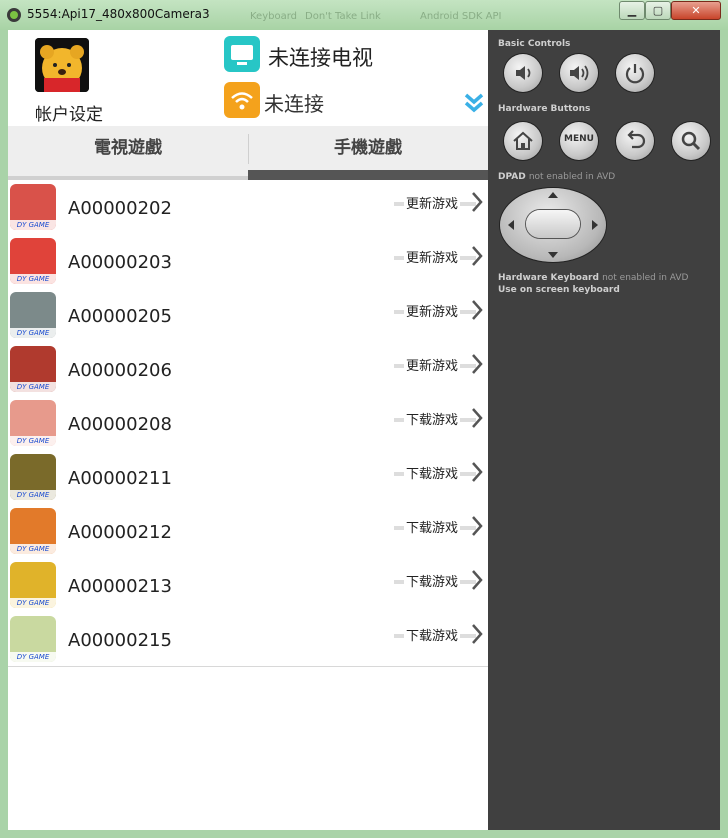 The image size is (728, 838). I want to click on home-button, so click(523, 141).